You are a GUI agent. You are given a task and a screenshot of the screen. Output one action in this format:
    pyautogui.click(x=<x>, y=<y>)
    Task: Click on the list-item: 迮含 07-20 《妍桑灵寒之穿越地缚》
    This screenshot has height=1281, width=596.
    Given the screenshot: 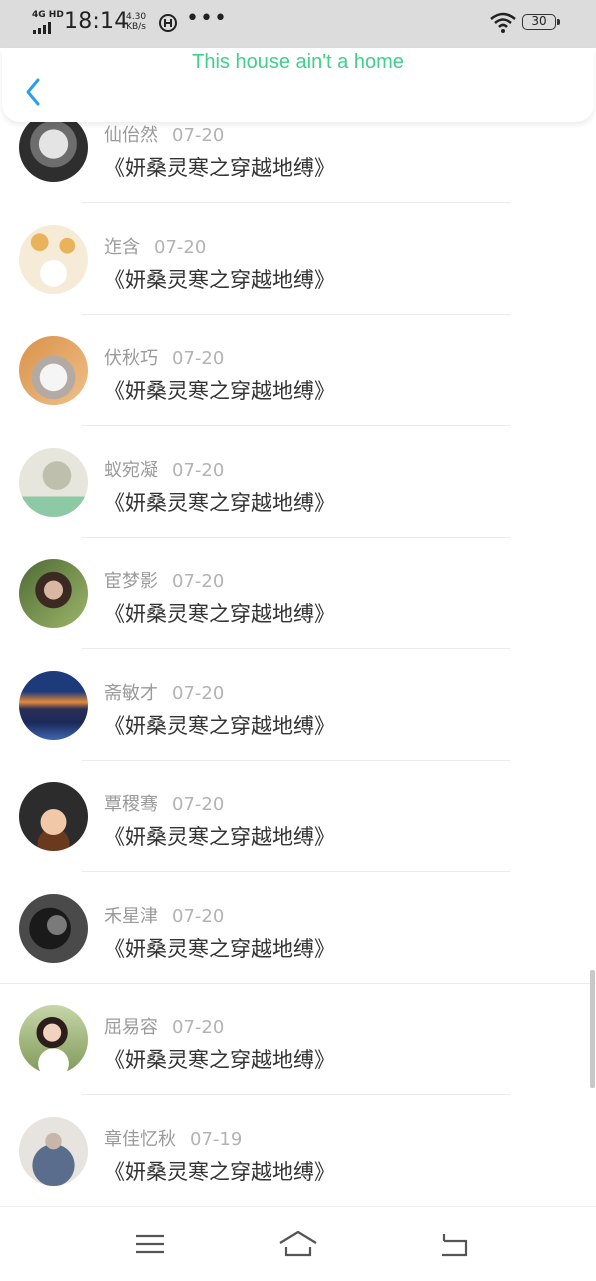 What is the action you would take?
    pyautogui.click(x=298, y=276)
    